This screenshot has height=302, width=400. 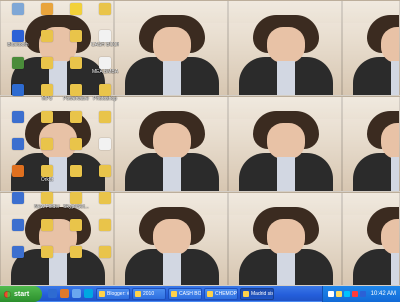 What do you see at coordinates (47, 99) in the screenshot?
I see `desktop-icon-label: MP3` at bounding box center [47, 99].